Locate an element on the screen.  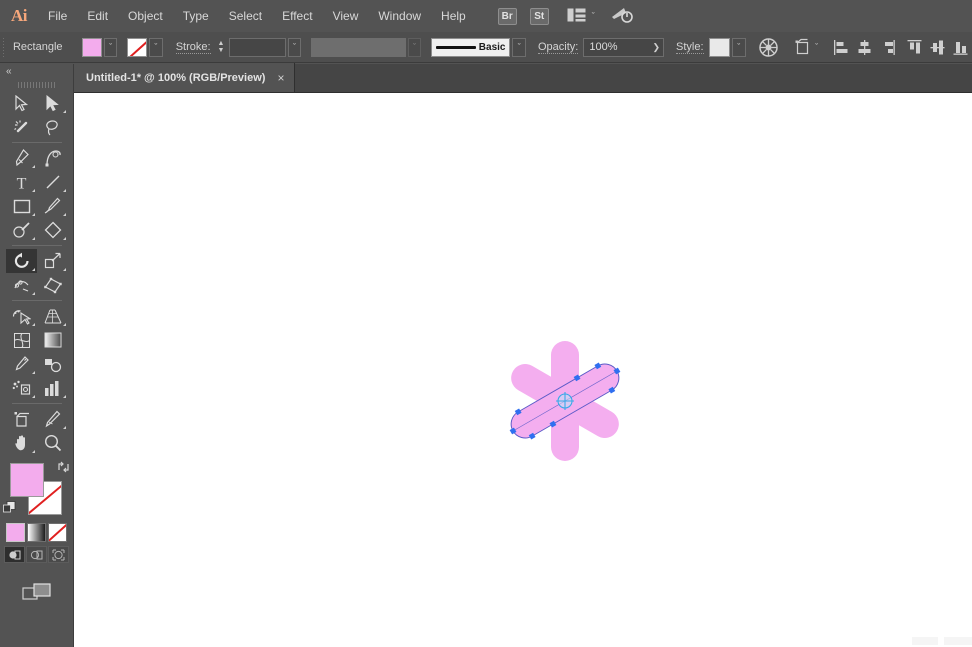
menu-edit: Edit is located at coordinates (97, 16).